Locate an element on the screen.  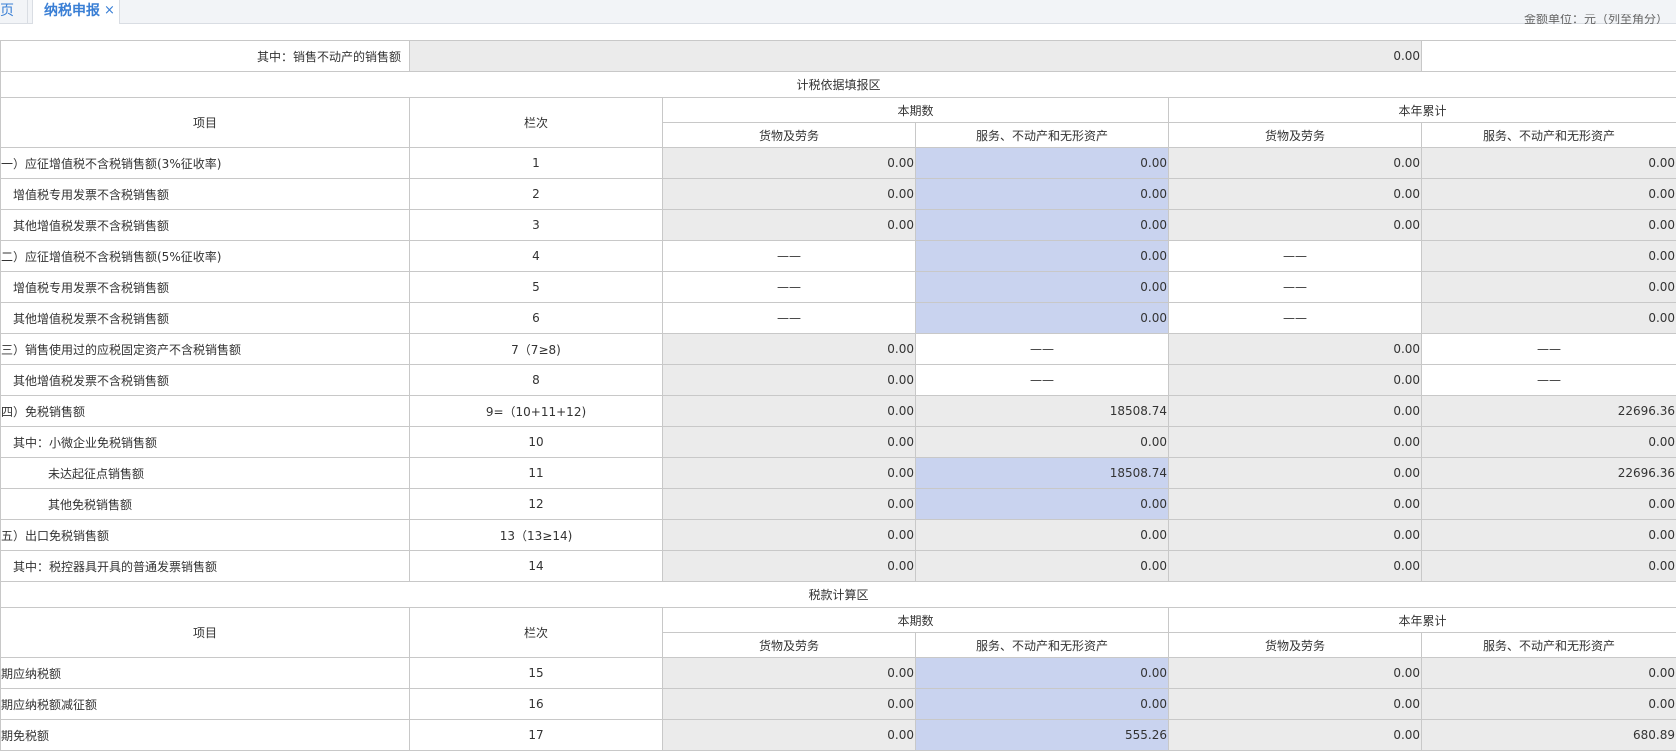
row-column-number: 2 is located at coordinates (536, 194).